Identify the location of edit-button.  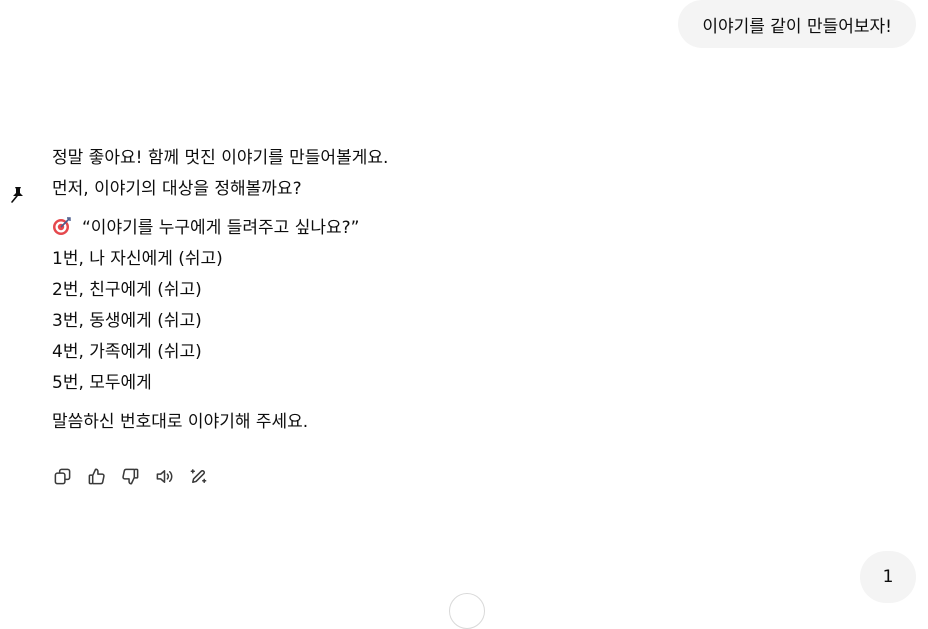
(198, 476).